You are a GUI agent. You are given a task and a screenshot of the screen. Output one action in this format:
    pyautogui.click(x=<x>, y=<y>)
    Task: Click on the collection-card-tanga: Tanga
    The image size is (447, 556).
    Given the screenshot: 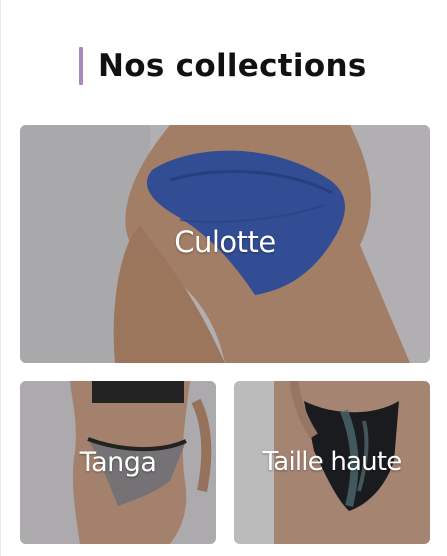 What is the action you would take?
    pyautogui.click(x=118, y=462)
    